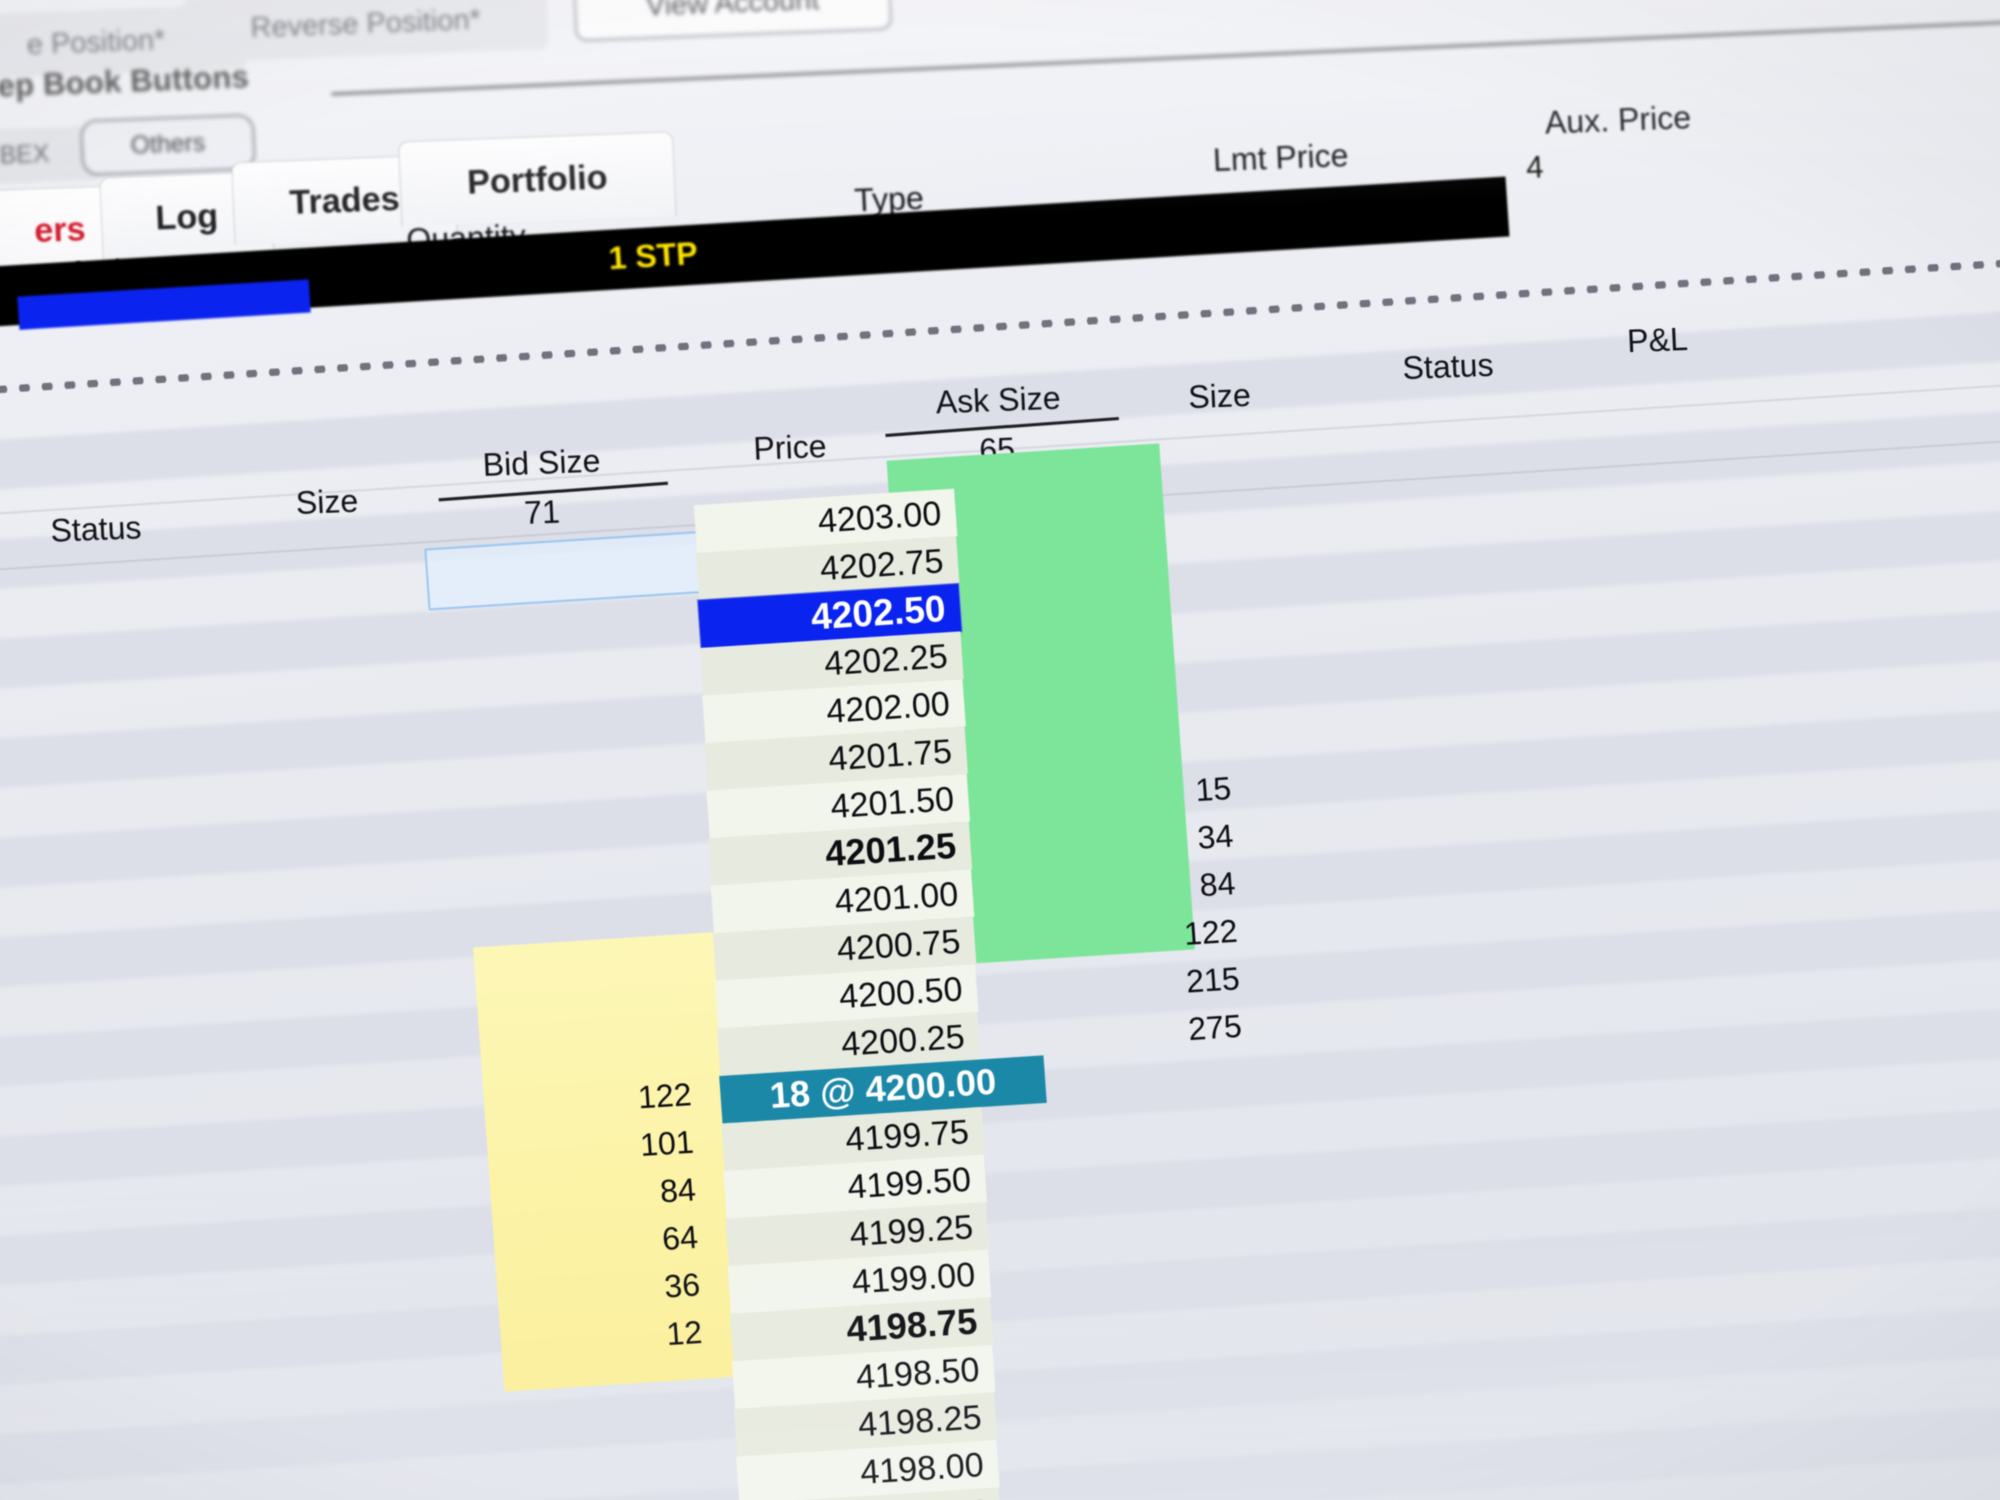 This screenshot has width=2000, height=1500. I want to click on tab-portfolio: Portfolio, so click(537, 179).